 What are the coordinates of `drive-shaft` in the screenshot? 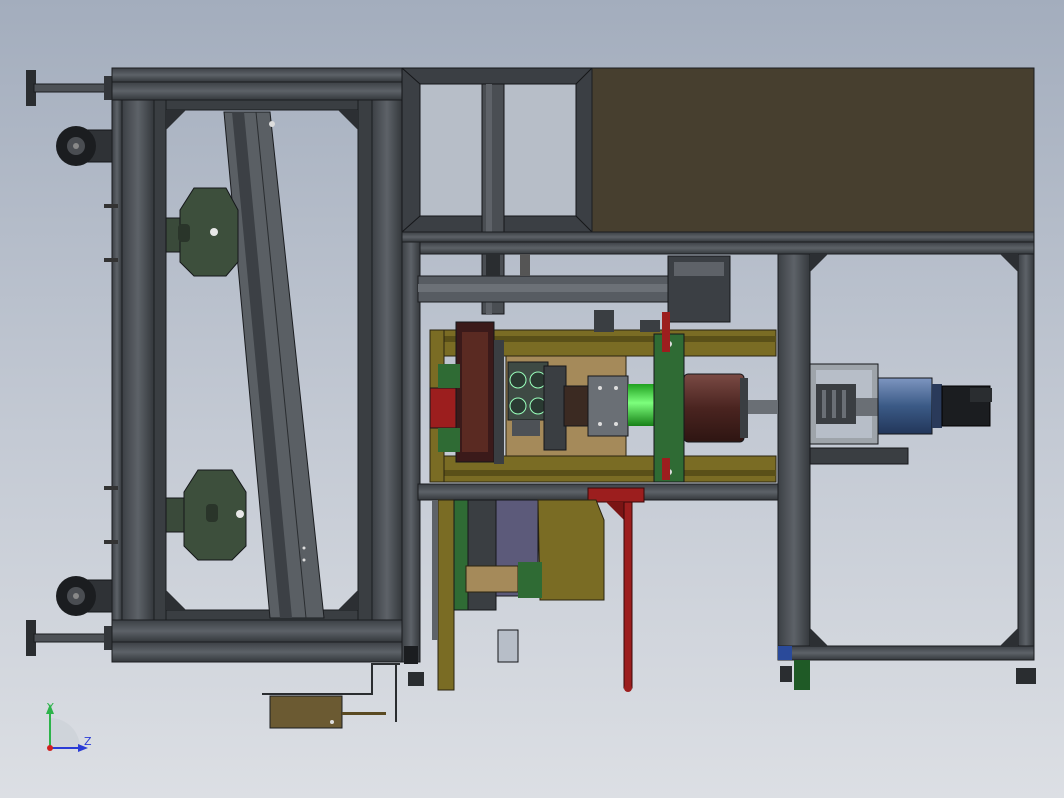 It's located at (868, 407).